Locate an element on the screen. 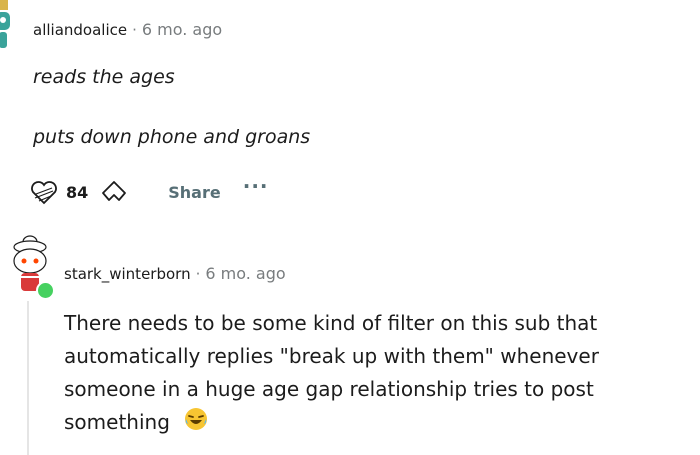 The image size is (700, 455). more-options-button: ··· is located at coordinates (256, 186).